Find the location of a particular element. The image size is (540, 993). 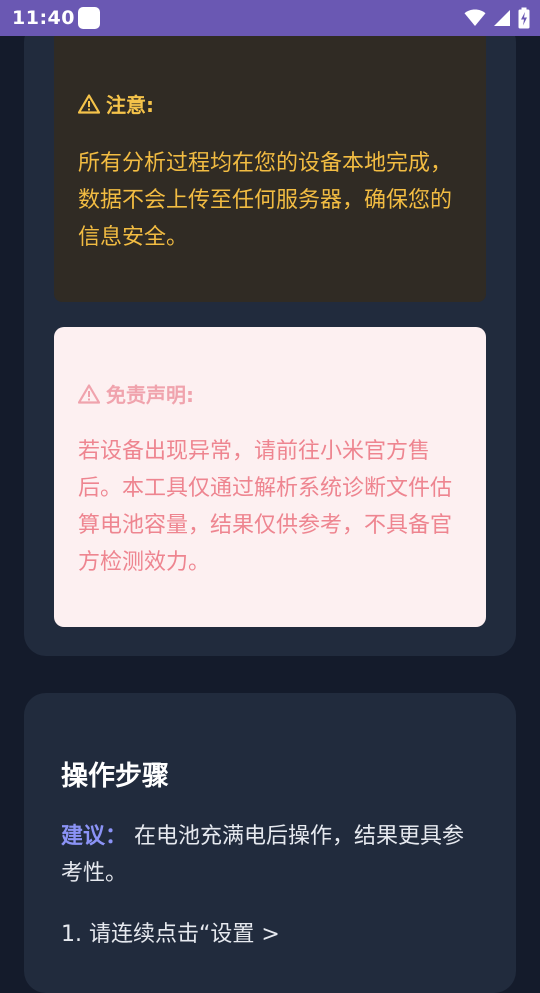

battery-charging-icon is located at coordinates (524, 18).